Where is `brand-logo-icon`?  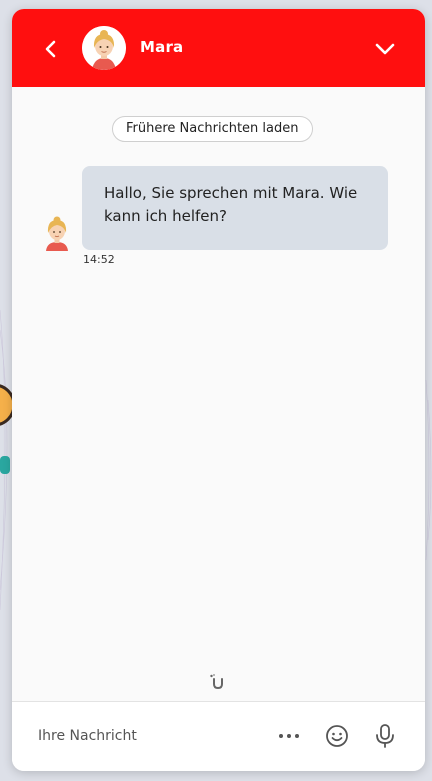
brand-logo-icon is located at coordinates (216, 682).